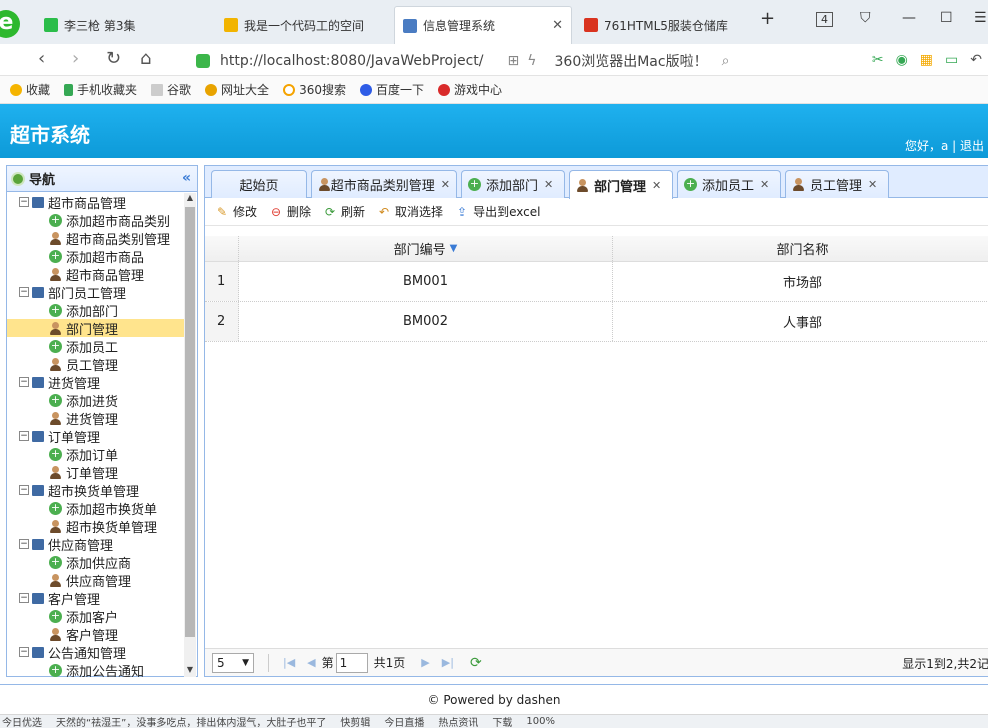  What do you see at coordinates (344, 211) in the screenshot?
I see `refresh-button: ⟳ 刷新` at bounding box center [344, 211].